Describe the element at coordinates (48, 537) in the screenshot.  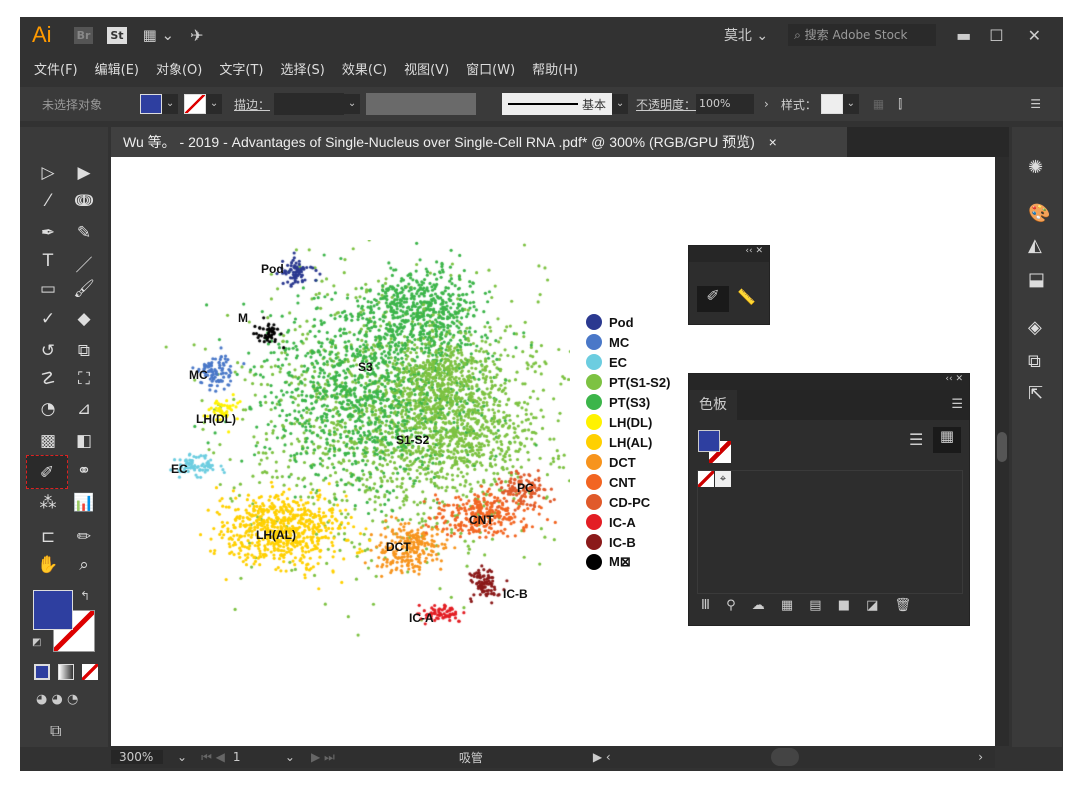
I see `artboard-tool-icon: ⊏` at that location.